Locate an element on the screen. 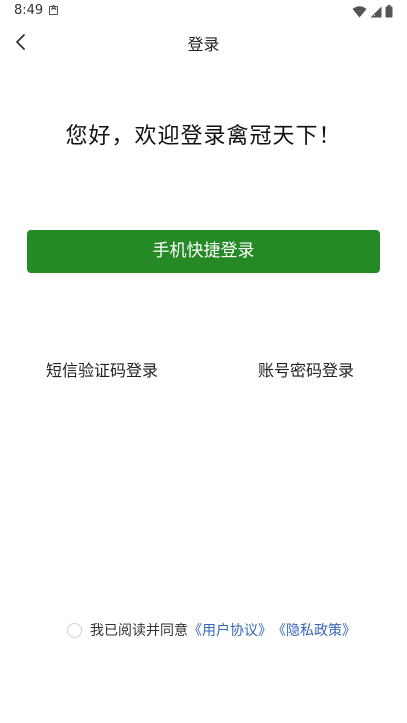  status-icons is located at coordinates (372, 12).